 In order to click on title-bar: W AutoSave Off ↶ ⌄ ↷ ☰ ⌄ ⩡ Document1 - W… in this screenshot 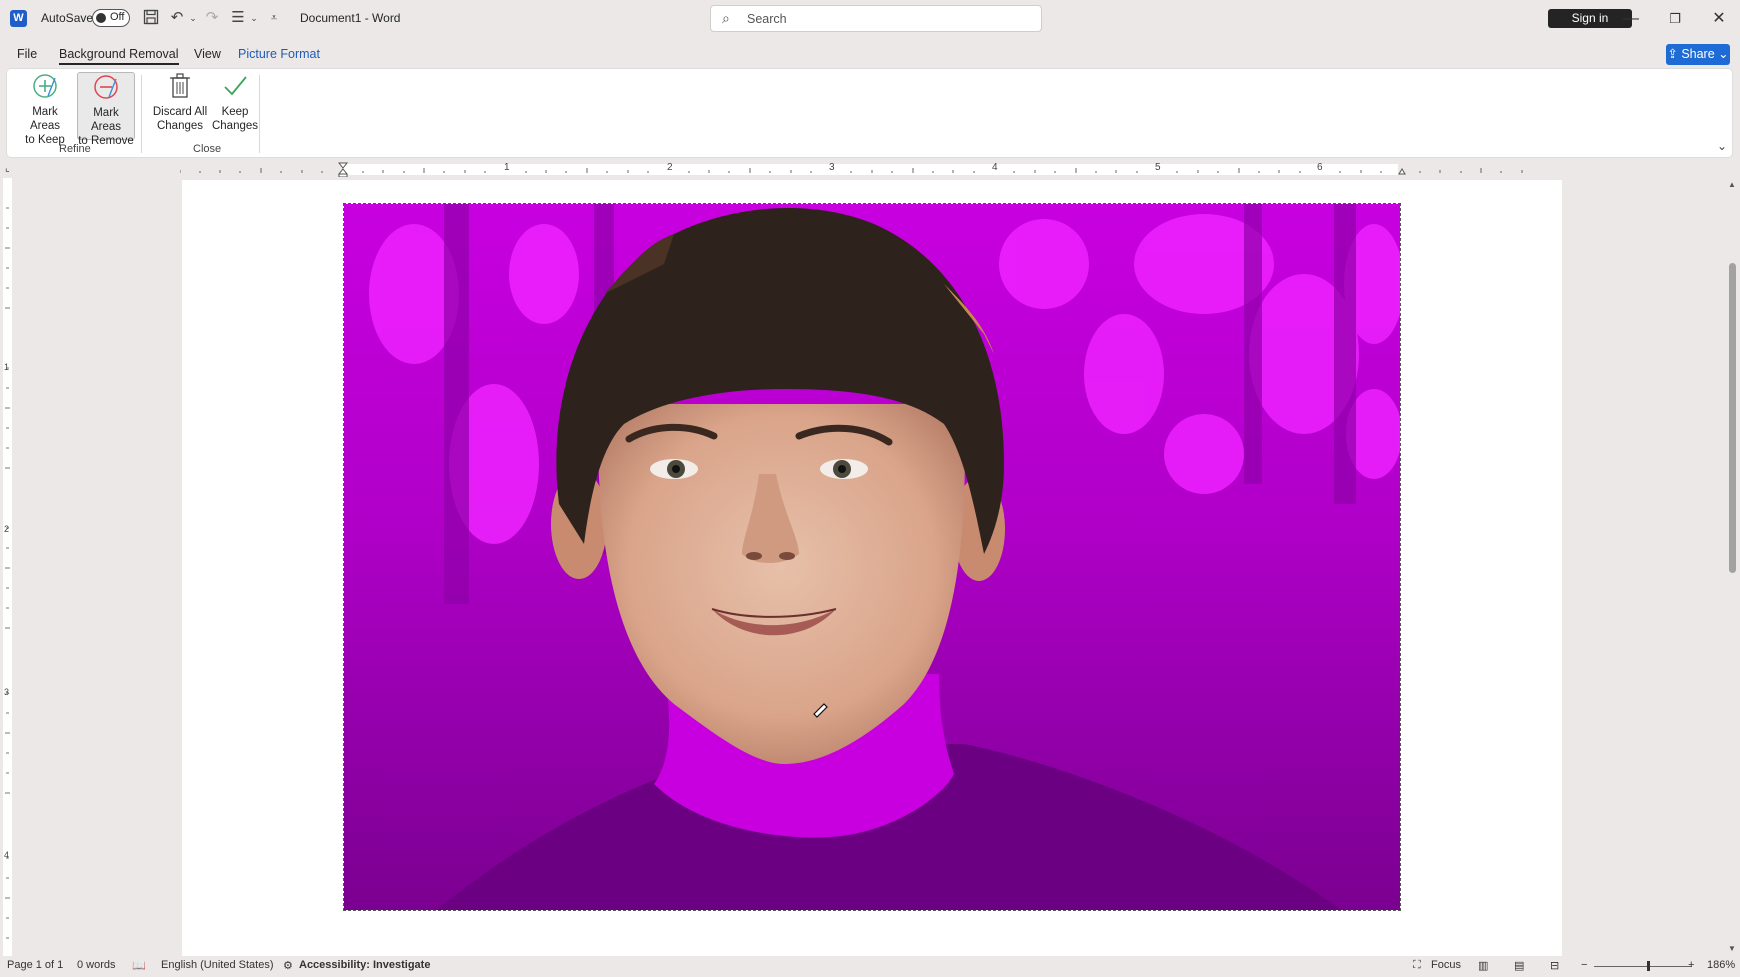, I will do `click(870, 19)`.